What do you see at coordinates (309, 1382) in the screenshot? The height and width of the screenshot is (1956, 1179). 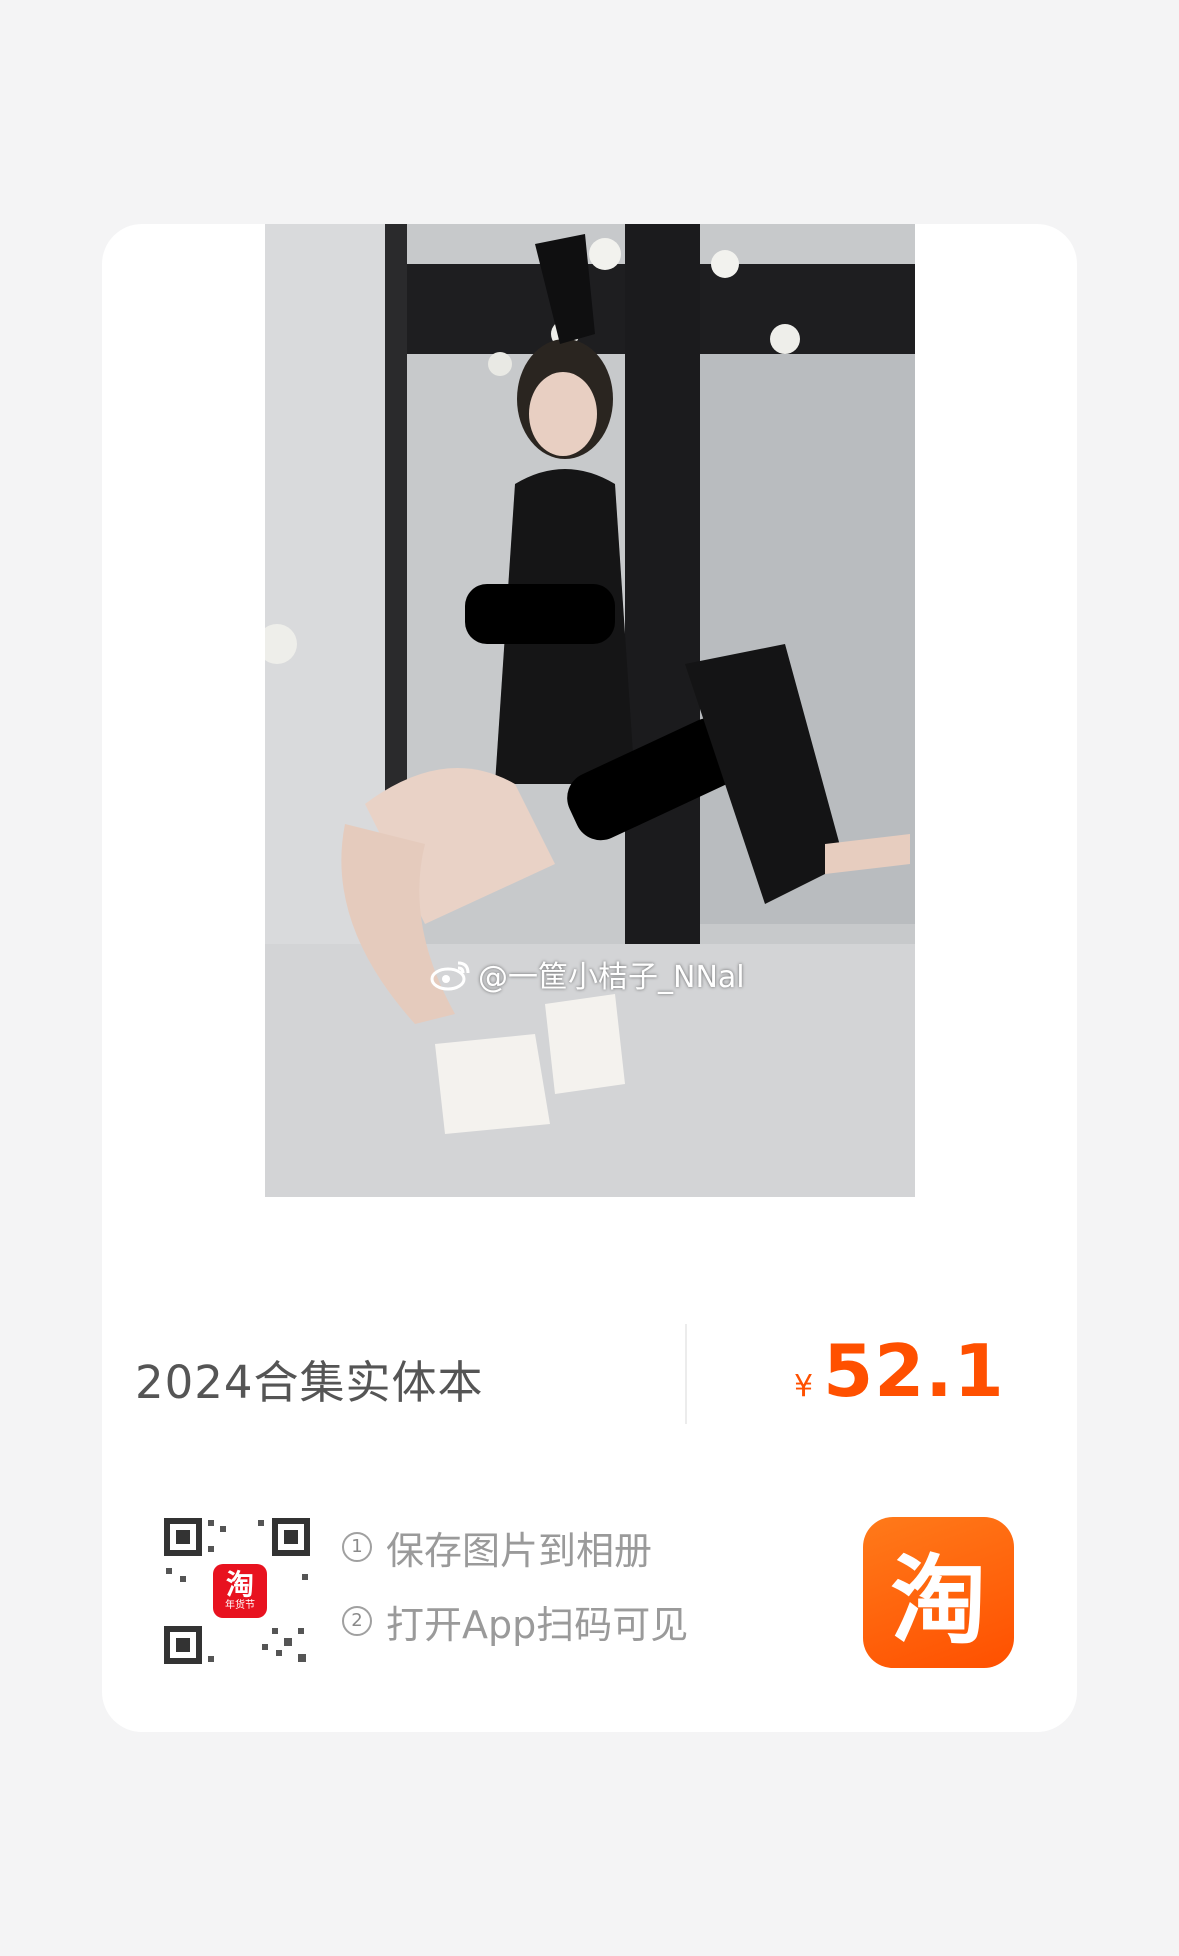 I see `product-title: 2024合集实体本` at bounding box center [309, 1382].